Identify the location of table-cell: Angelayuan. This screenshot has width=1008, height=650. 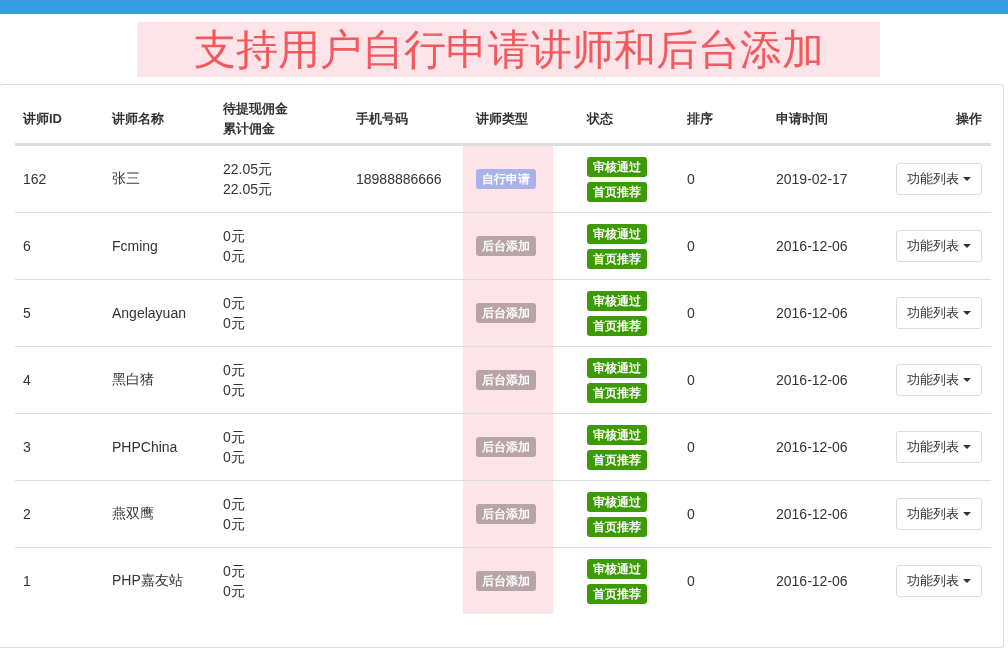
(149, 313).